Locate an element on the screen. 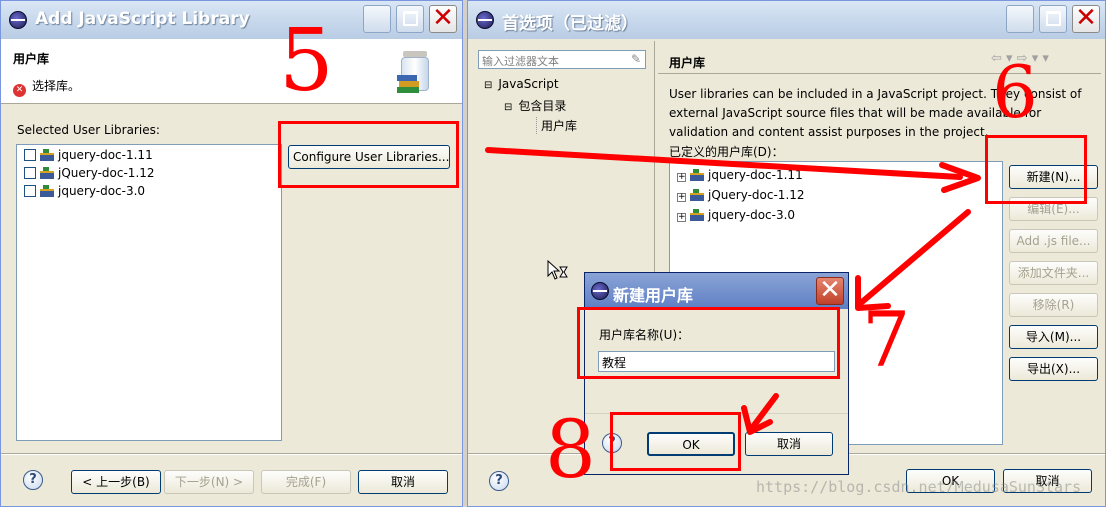  step-7-annotation: 7 is located at coordinates (886, 339).